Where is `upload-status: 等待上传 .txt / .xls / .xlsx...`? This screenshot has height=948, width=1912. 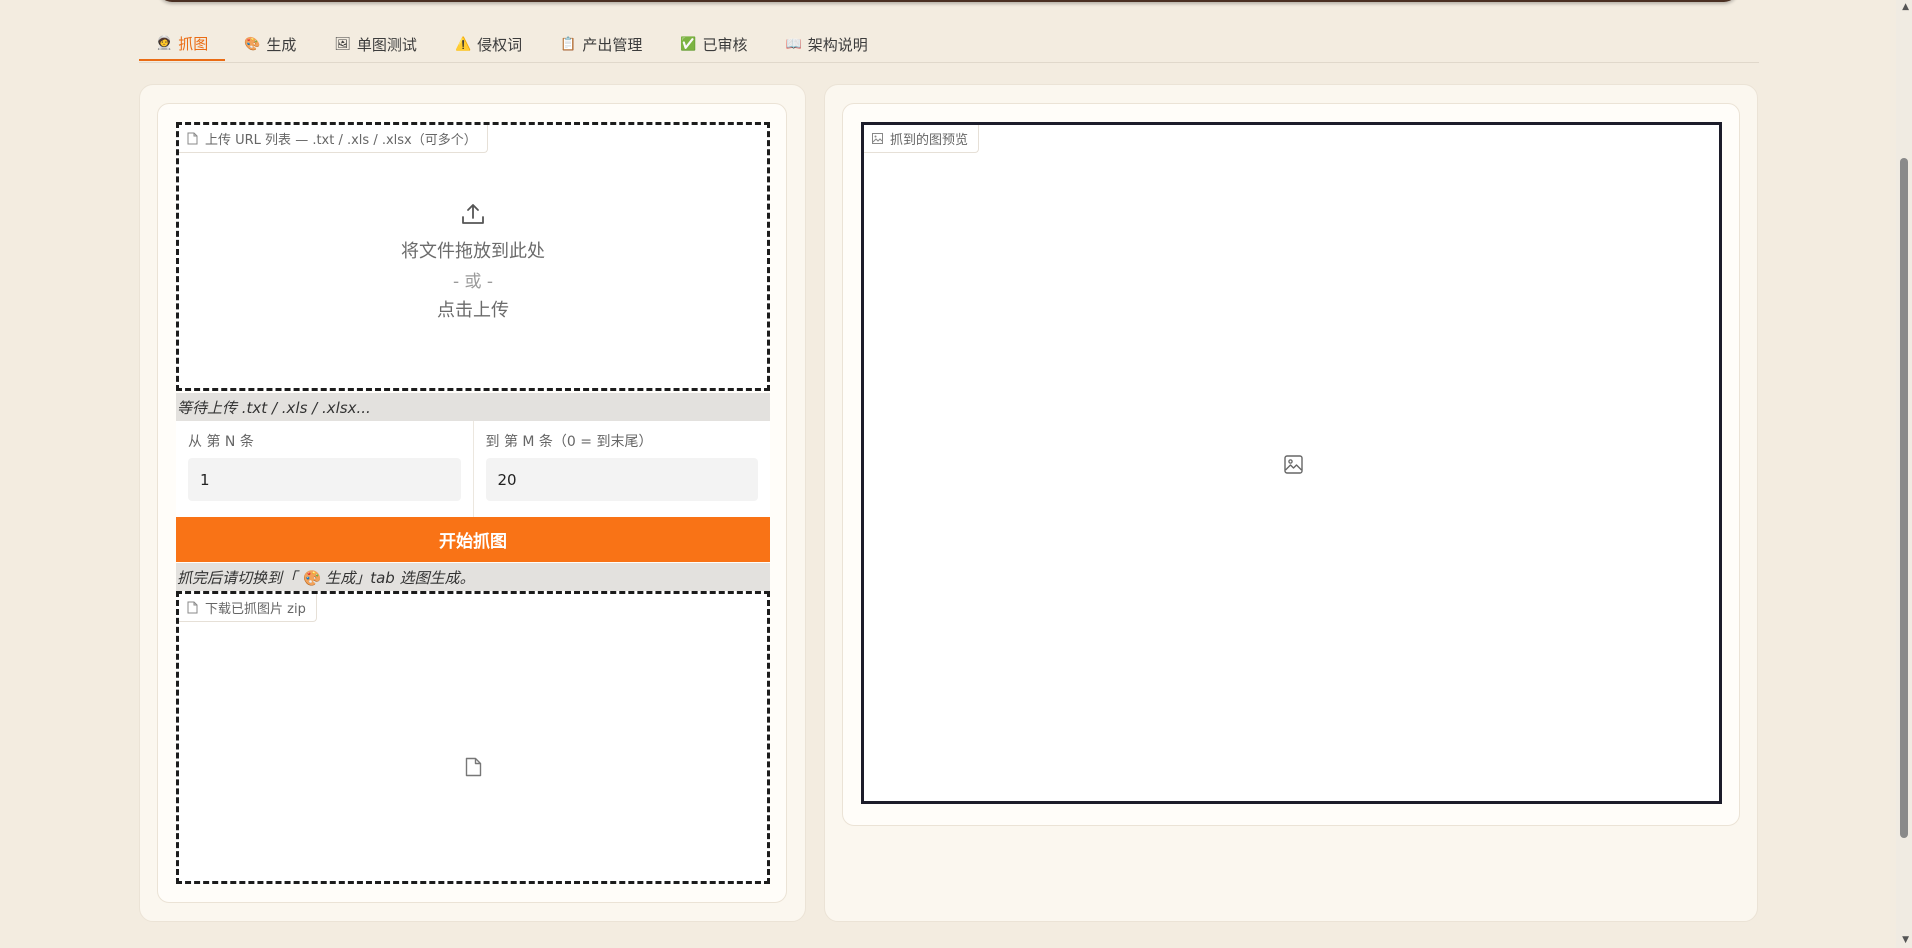 upload-status: 等待上传 .txt / .xls / .xlsx... is located at coordinates (473, 407).